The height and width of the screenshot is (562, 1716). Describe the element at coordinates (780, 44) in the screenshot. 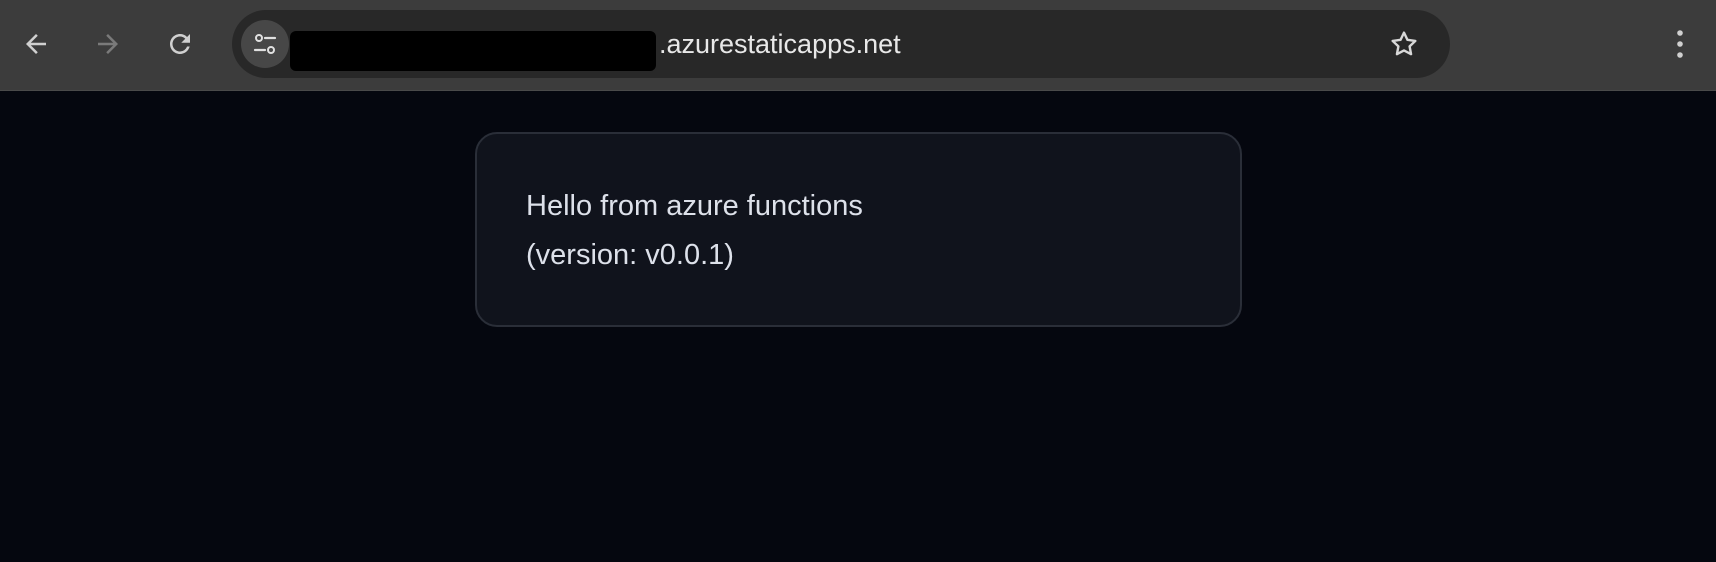

I see `url-text: .azurestaticapps.net` at that location.